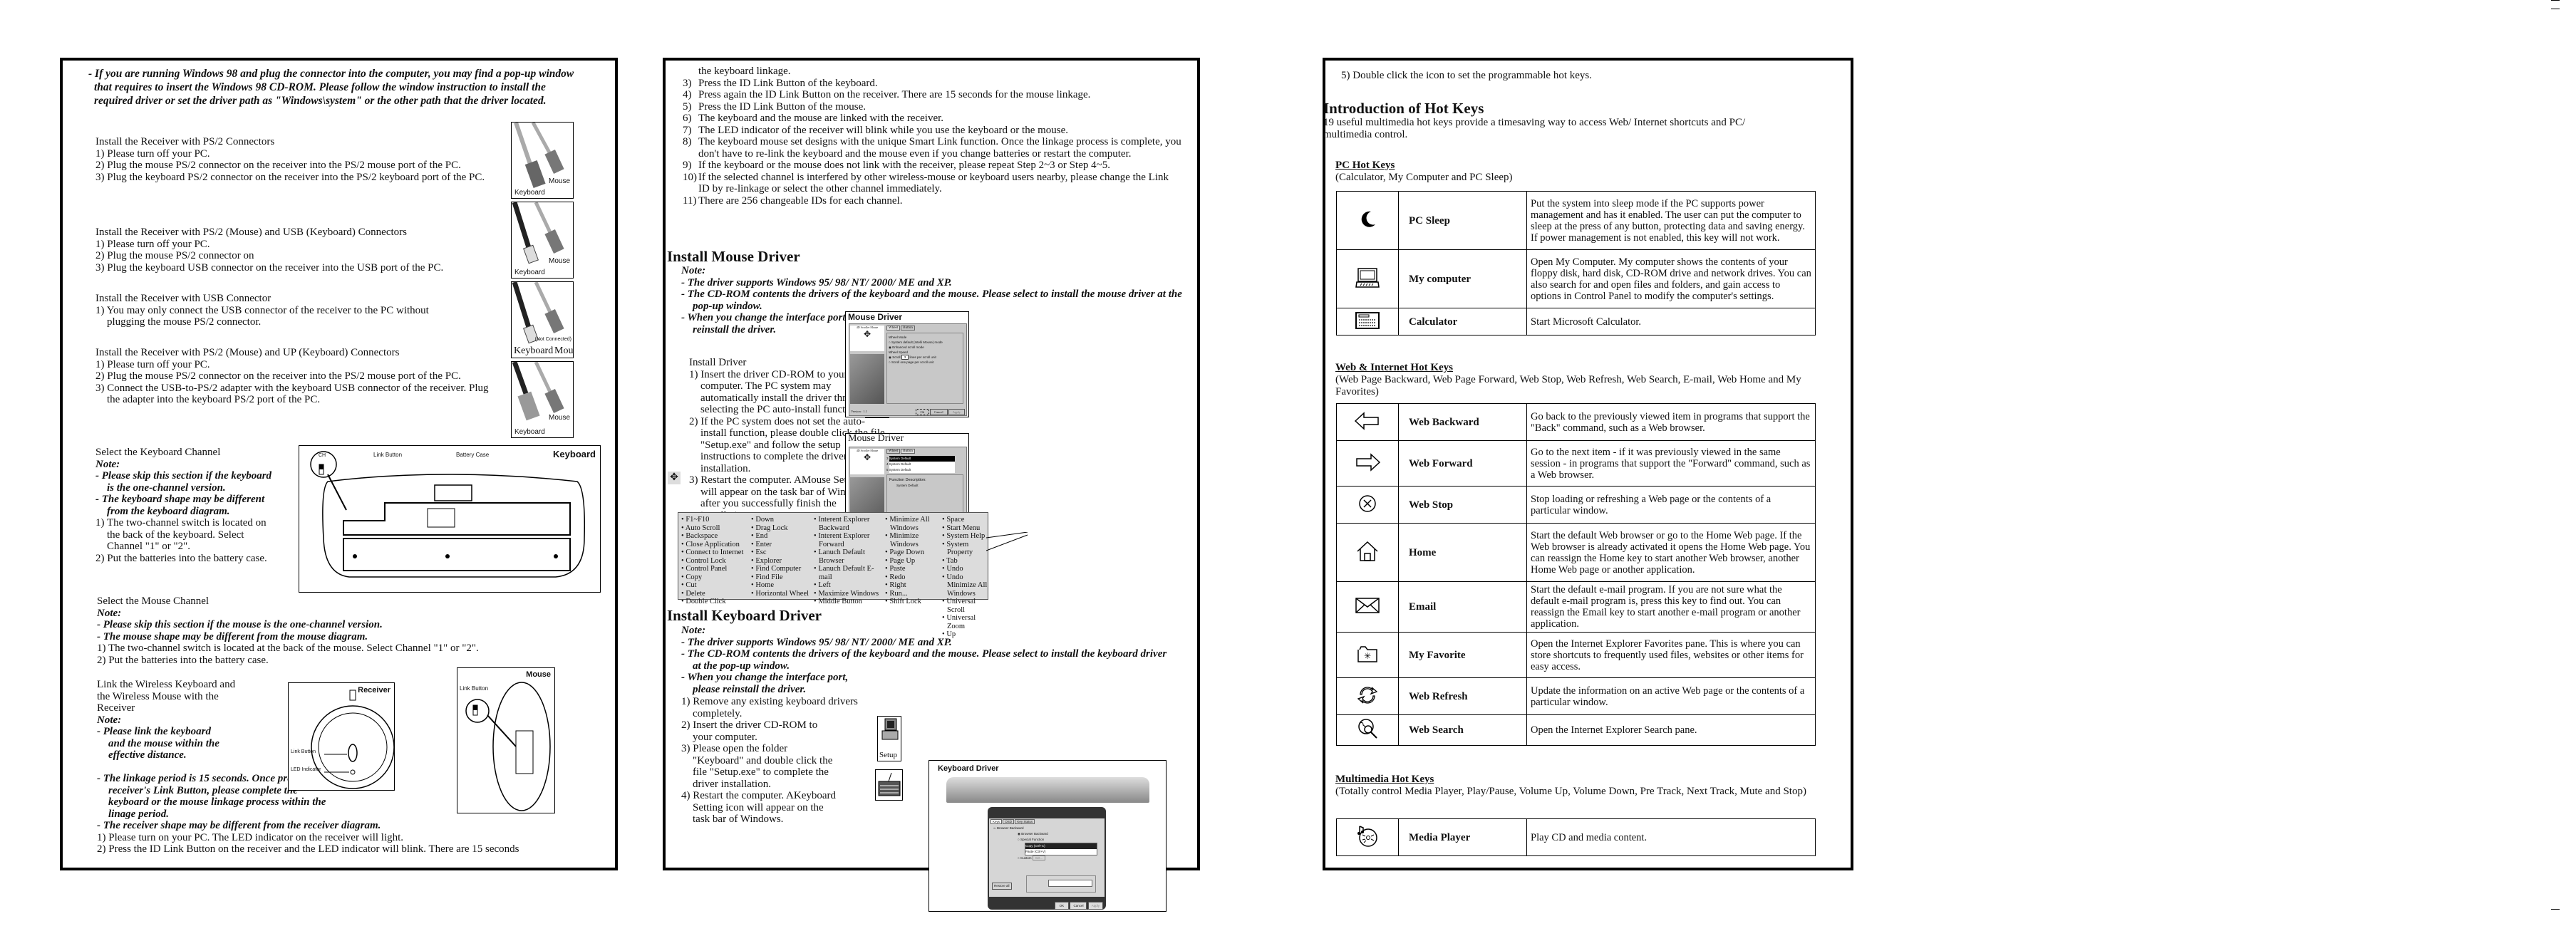  Describe the element at coordinates (1367, 505) in the screenshot. I see `stop-icon` at that location.